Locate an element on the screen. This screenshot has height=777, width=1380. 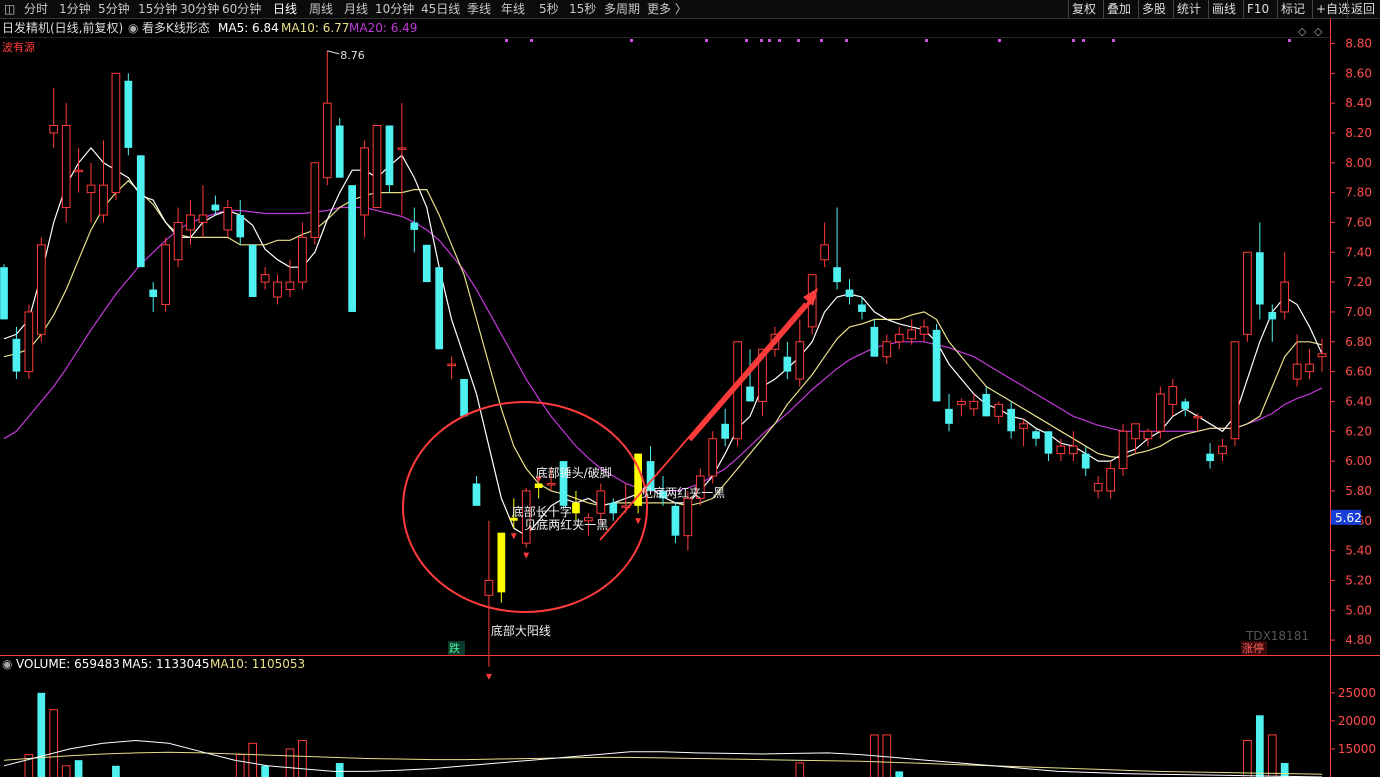
volume-ma5-line is located at coordinates (663, 758).